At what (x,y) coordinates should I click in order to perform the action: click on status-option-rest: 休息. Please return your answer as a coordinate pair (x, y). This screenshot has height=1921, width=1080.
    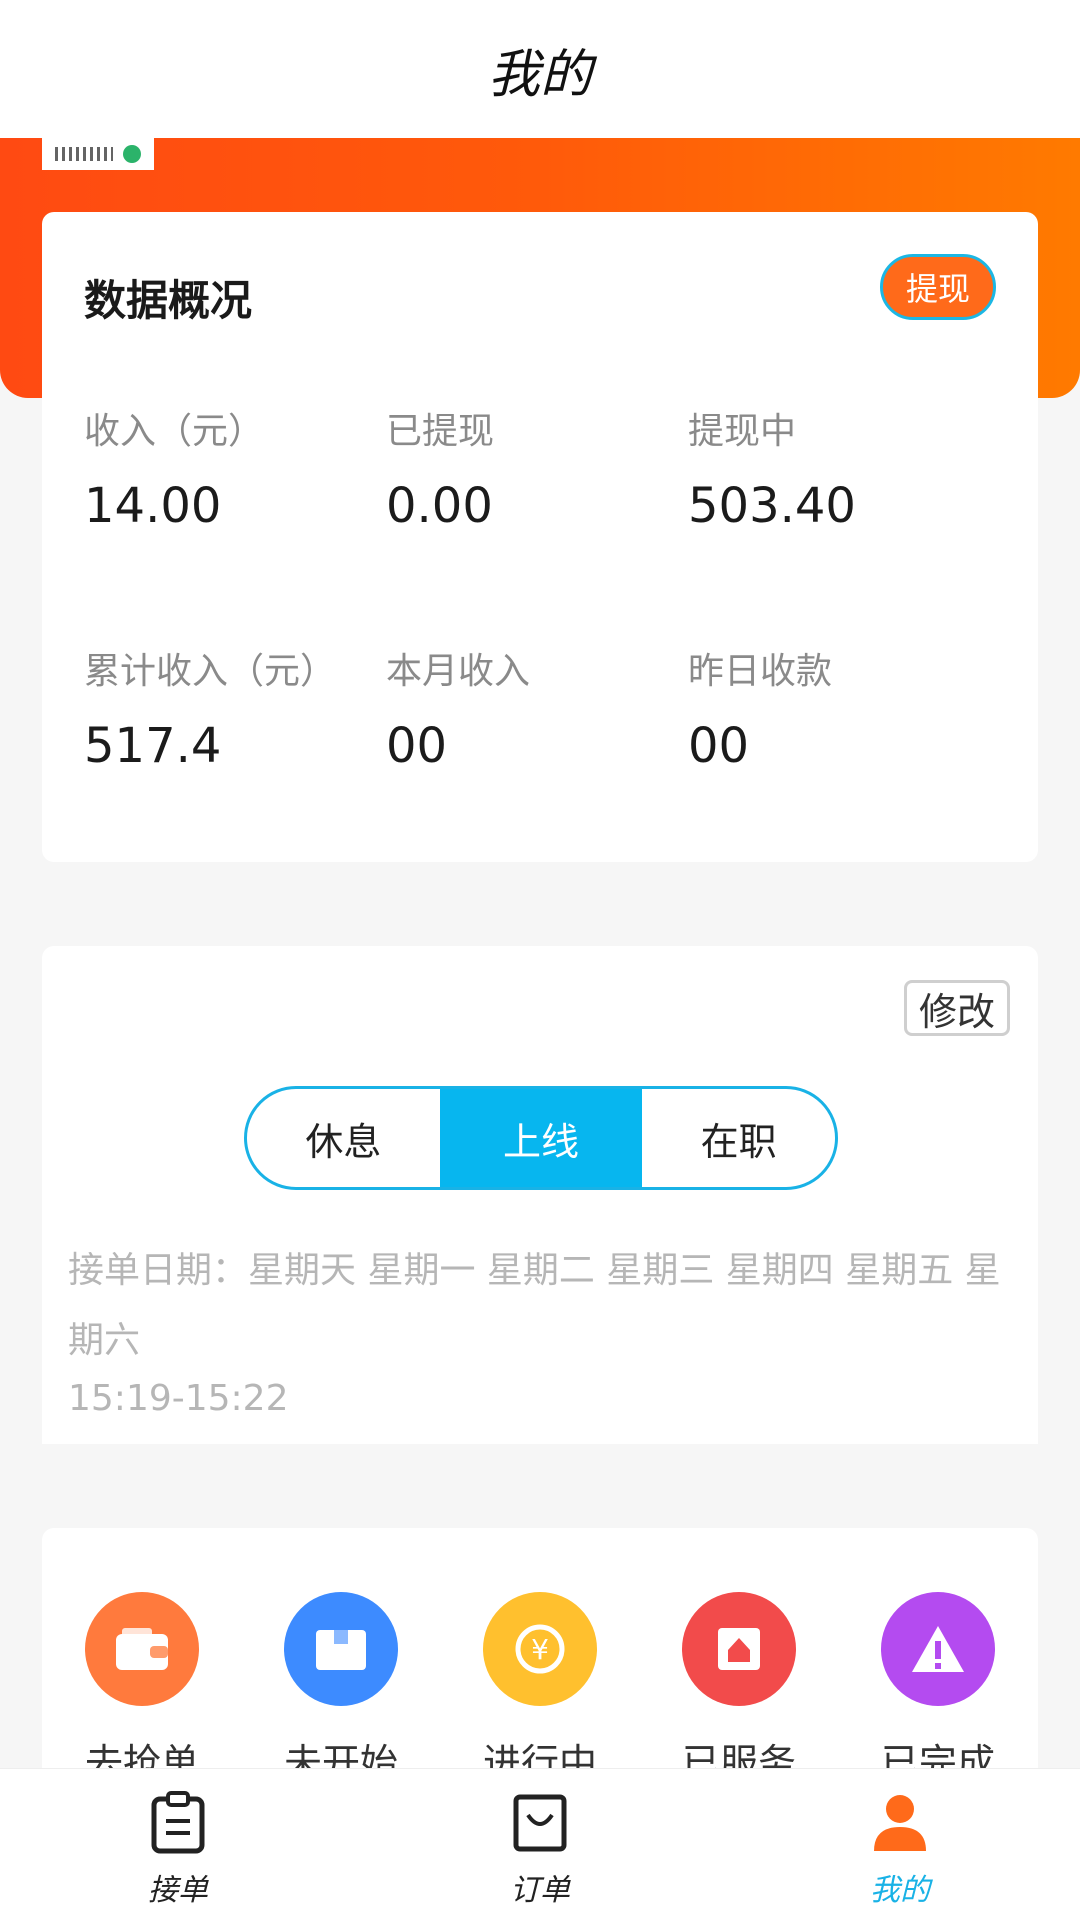
    Looking at the image, I should click on (343, 1138).